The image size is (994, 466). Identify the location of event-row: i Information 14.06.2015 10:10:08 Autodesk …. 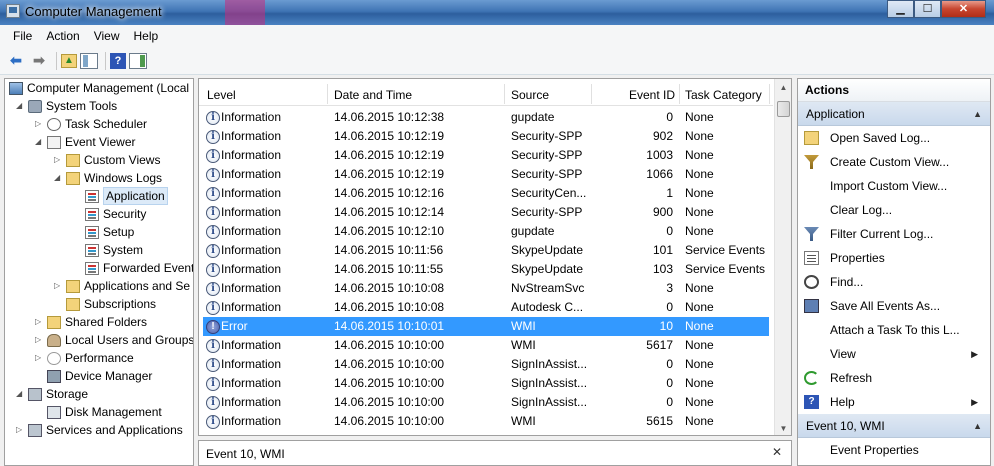
(486, 307).